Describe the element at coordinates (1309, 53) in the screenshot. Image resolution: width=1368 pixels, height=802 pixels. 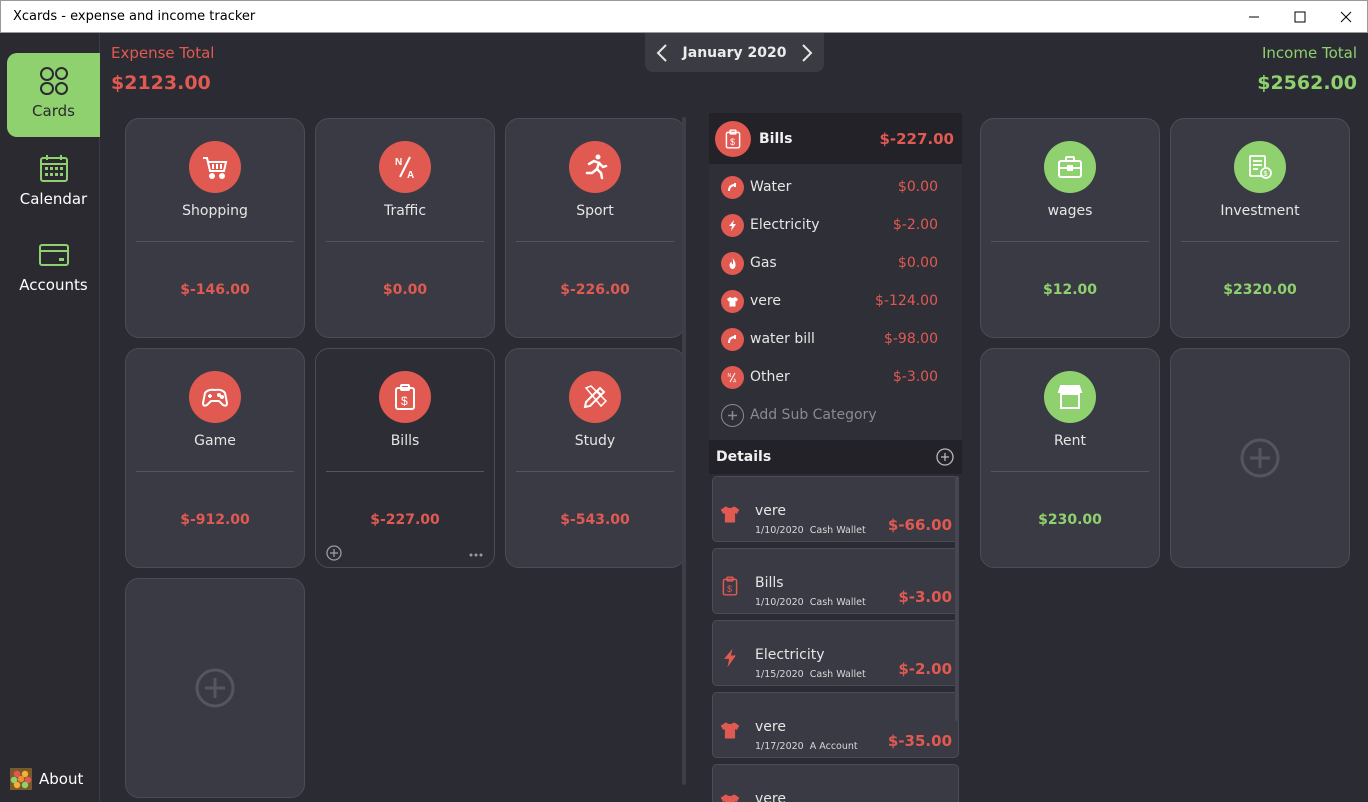
I see `income-total-label: Income Total` at that location.